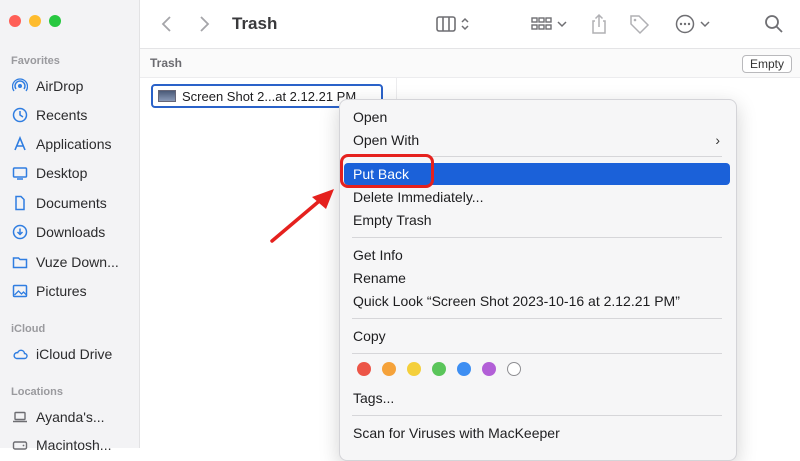 The image size is (800, 461). Describe the element at coordinates (20, 262) in the screenshot. I see `folder-icon` at that location.